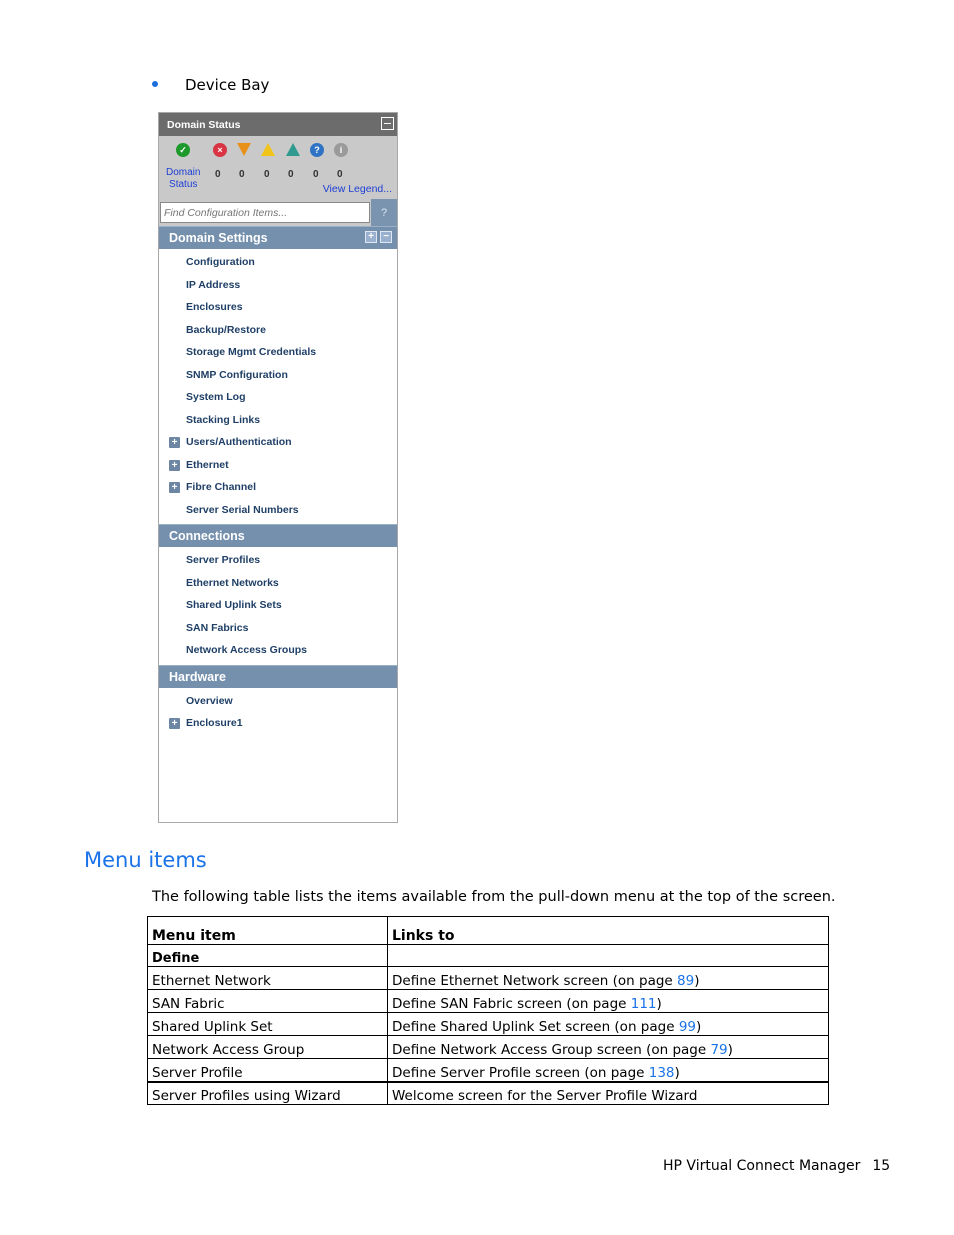  Describe the element at coordinates (386, 237) in the screenshot. I see `collapse-all-icon: −` at that location.